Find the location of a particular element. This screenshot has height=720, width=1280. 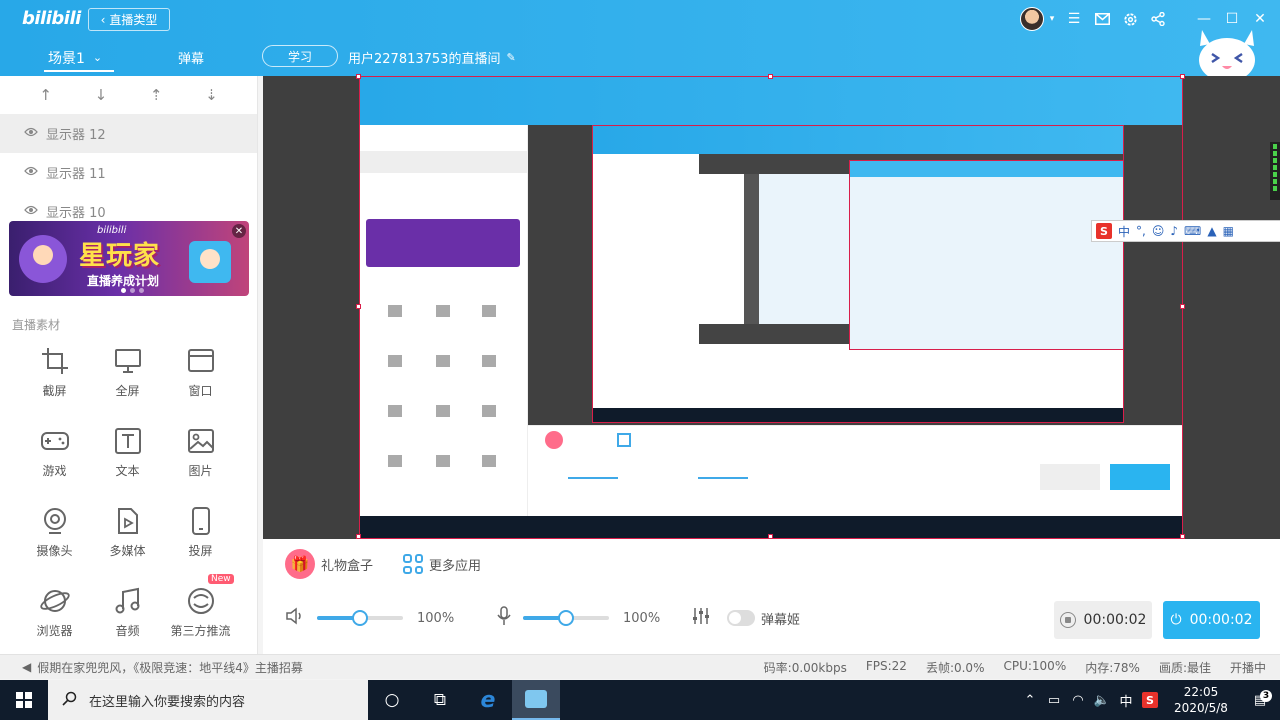

live-type-label: 直播类型 is located at coordinates (133, 20).